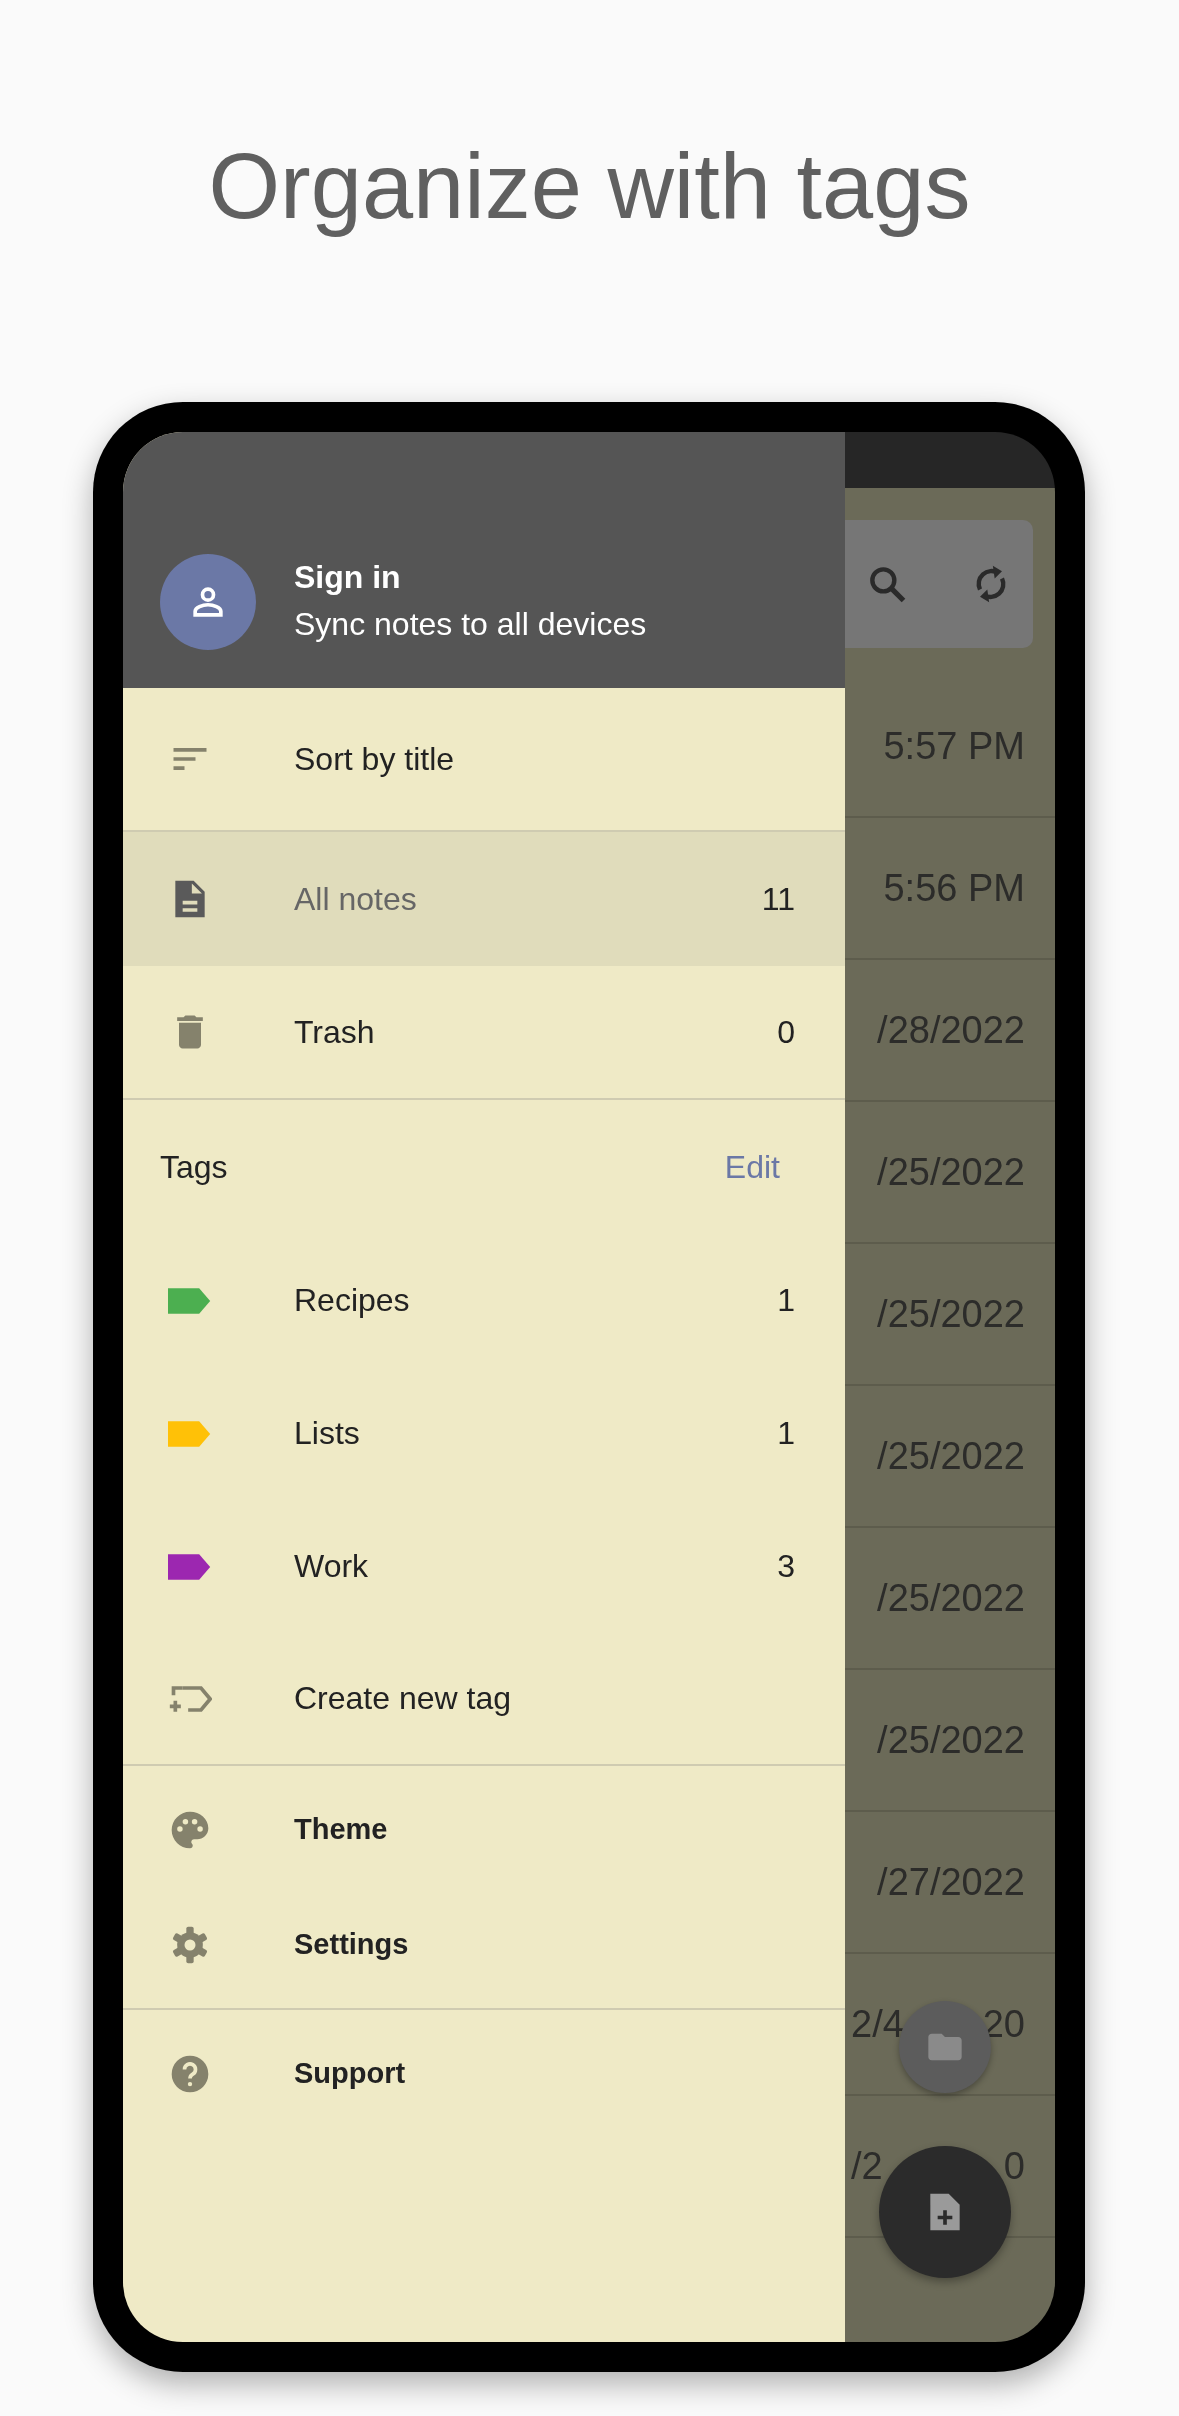 This screenshot has width=1179, height=2416. I want to click on tag-item: Work 3, so click(484, 1566).